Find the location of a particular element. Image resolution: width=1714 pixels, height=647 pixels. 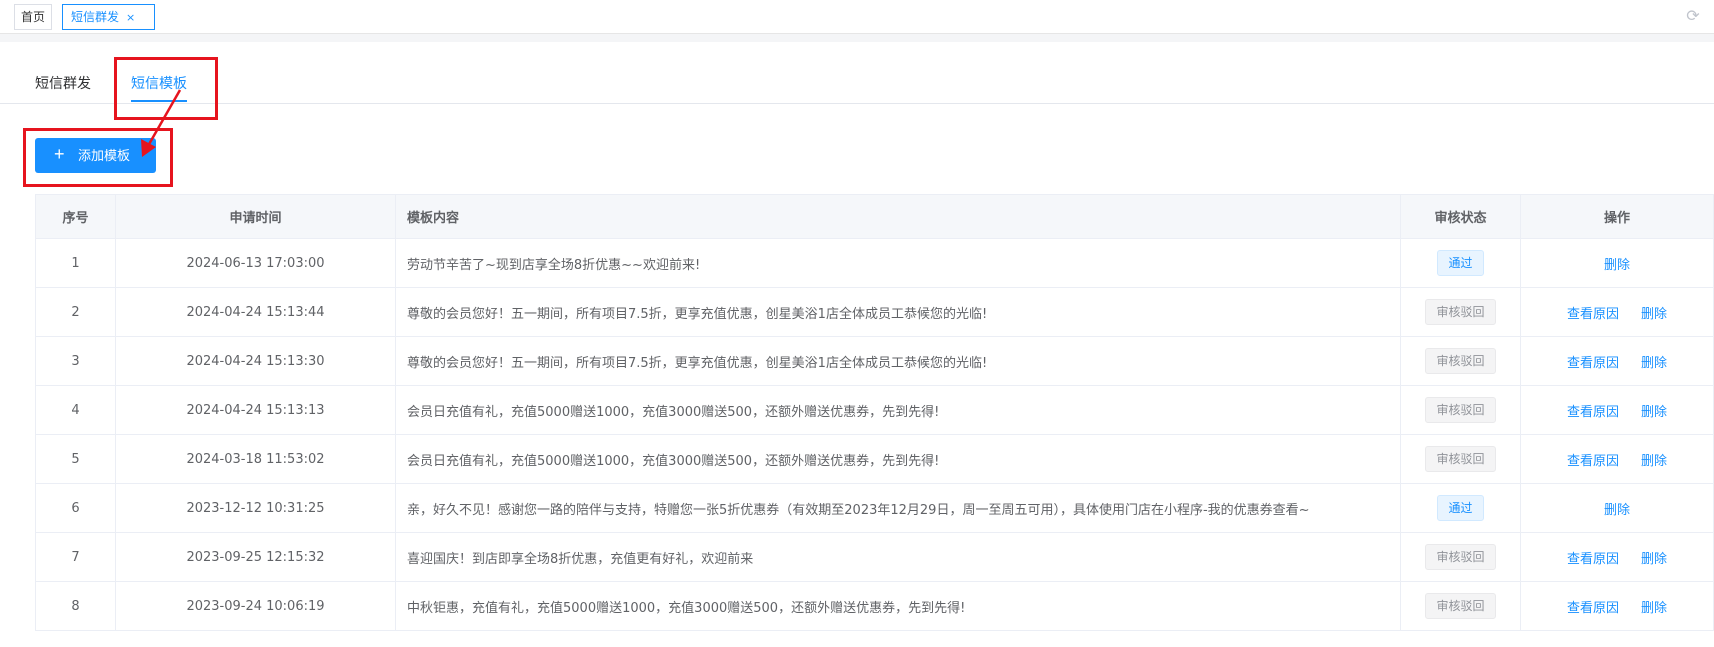

cell-apply-time: 2024-03-18 11:53:02 is located at coordinates (255, 459).